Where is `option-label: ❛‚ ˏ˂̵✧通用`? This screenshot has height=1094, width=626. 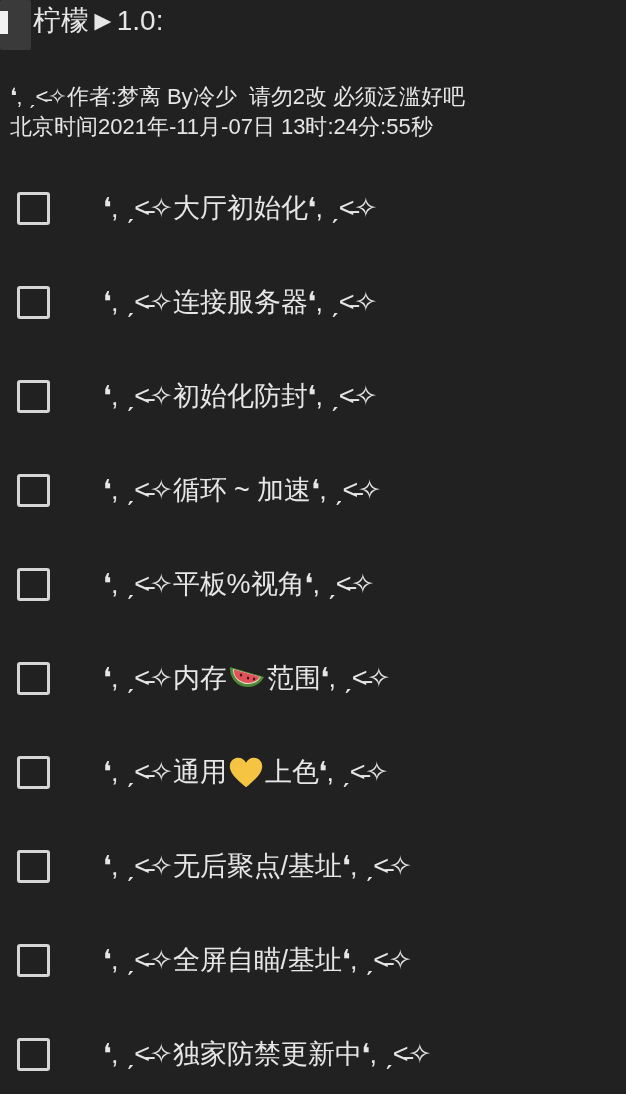 option-label: ❛‚ ˏ˂̵✧通用 is located at coordinates (165, 772).